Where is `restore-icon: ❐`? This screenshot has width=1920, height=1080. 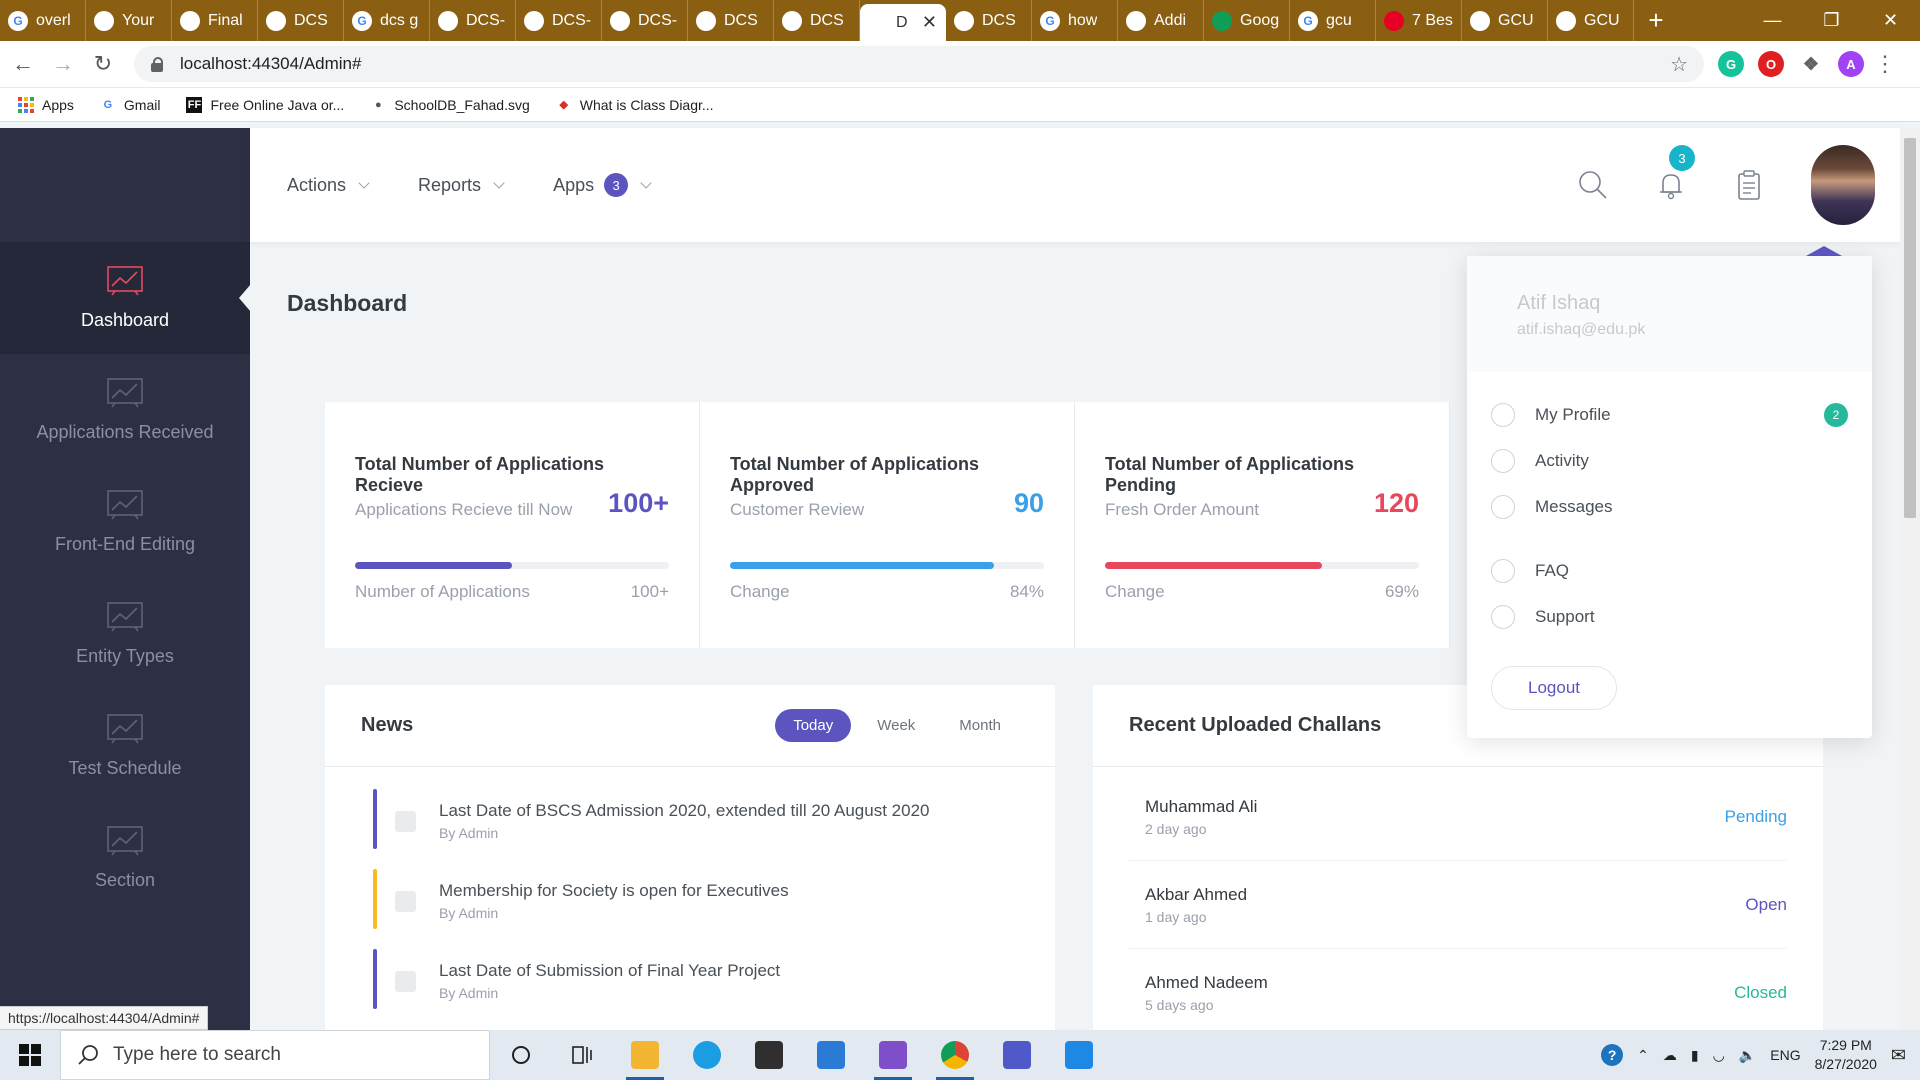 restore-icon: ❐ is located at coordinates (1831, 20).